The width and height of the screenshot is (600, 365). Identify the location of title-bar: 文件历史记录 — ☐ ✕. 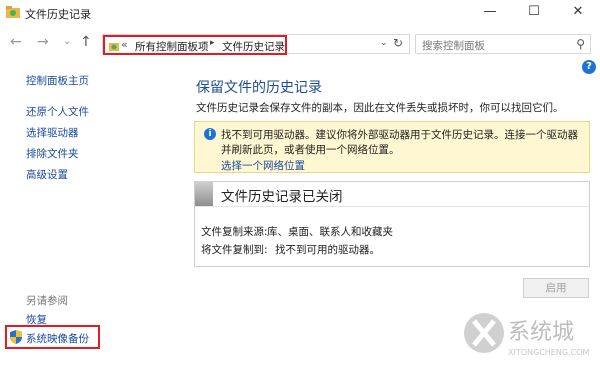
(300, 13).